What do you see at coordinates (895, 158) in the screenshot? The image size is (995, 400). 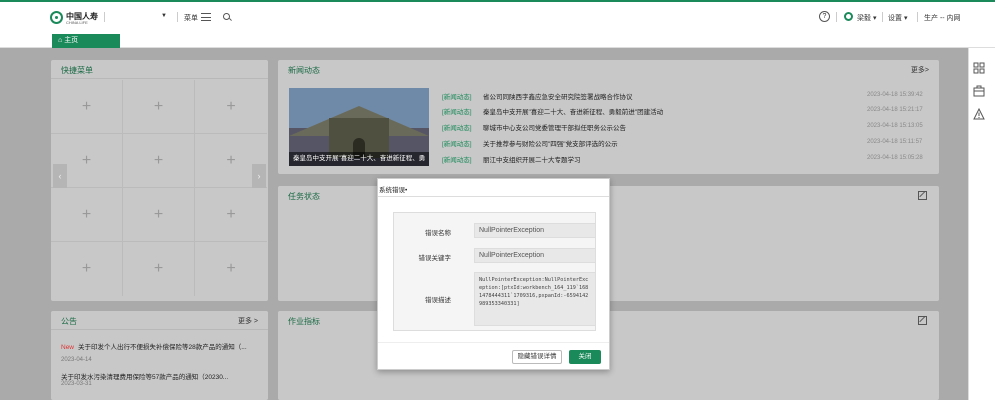 I see `news-item-date: 2023-04-18 15:05:28` at bounding box center [895, 158].